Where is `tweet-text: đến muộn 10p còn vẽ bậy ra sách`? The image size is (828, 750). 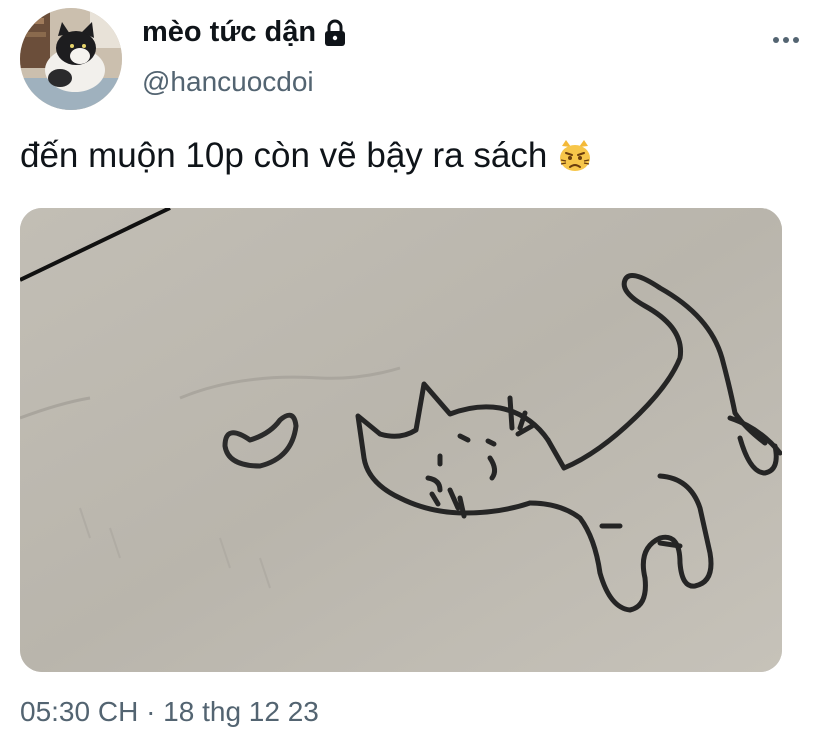
tweet-text: đến muộn 10p còn vẽ bậy ra sách is located at coordinates (306, 156).